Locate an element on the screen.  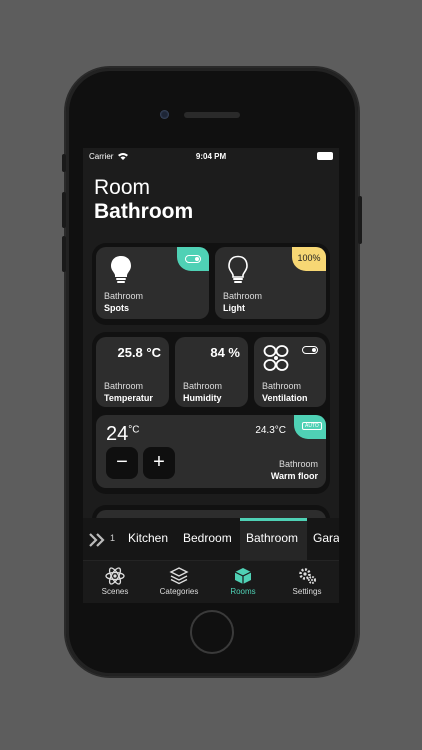
setpoint-unit: °C is located at coordinates (134, 430).